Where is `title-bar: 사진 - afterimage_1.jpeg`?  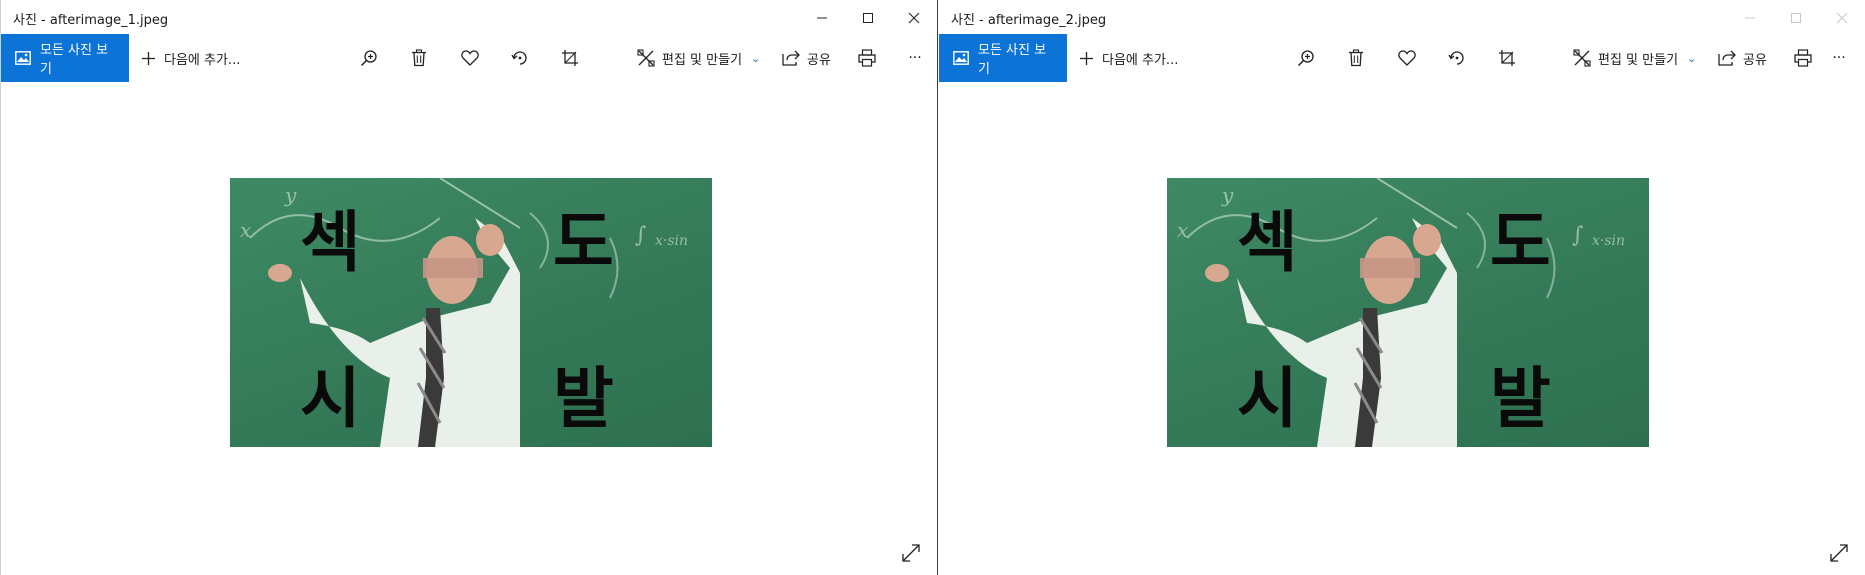 title-bar: 사진 - afterimage_1.jpeg is located at coordinates (469, 18).